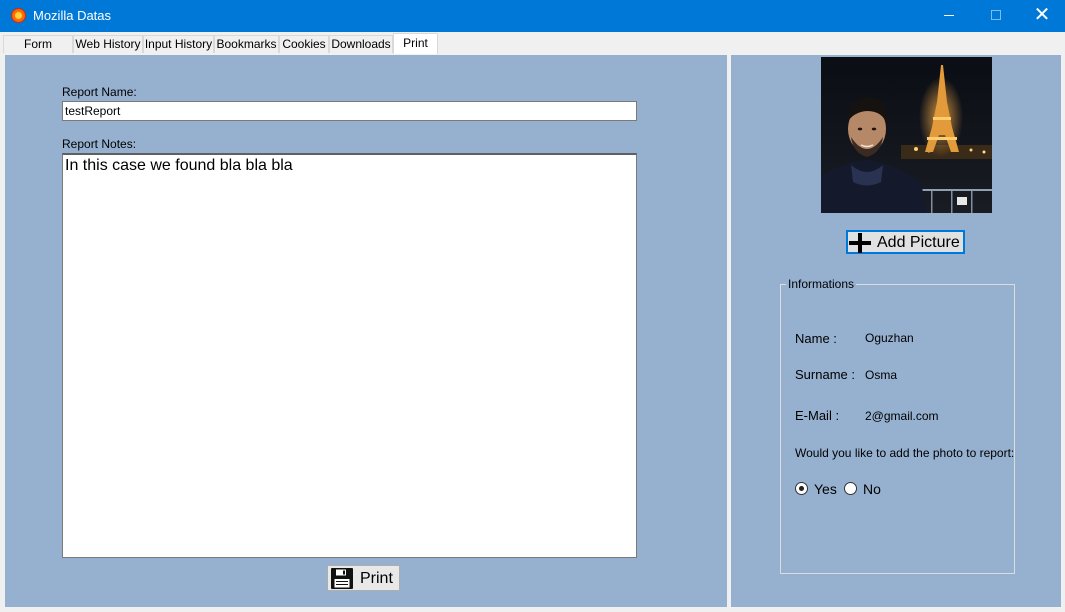 This screenshot has width=1065, height=612. What do you see at coordinates (349, 111) in the screenshot?
I see `report-name-input` at bounding box center [349, 111].